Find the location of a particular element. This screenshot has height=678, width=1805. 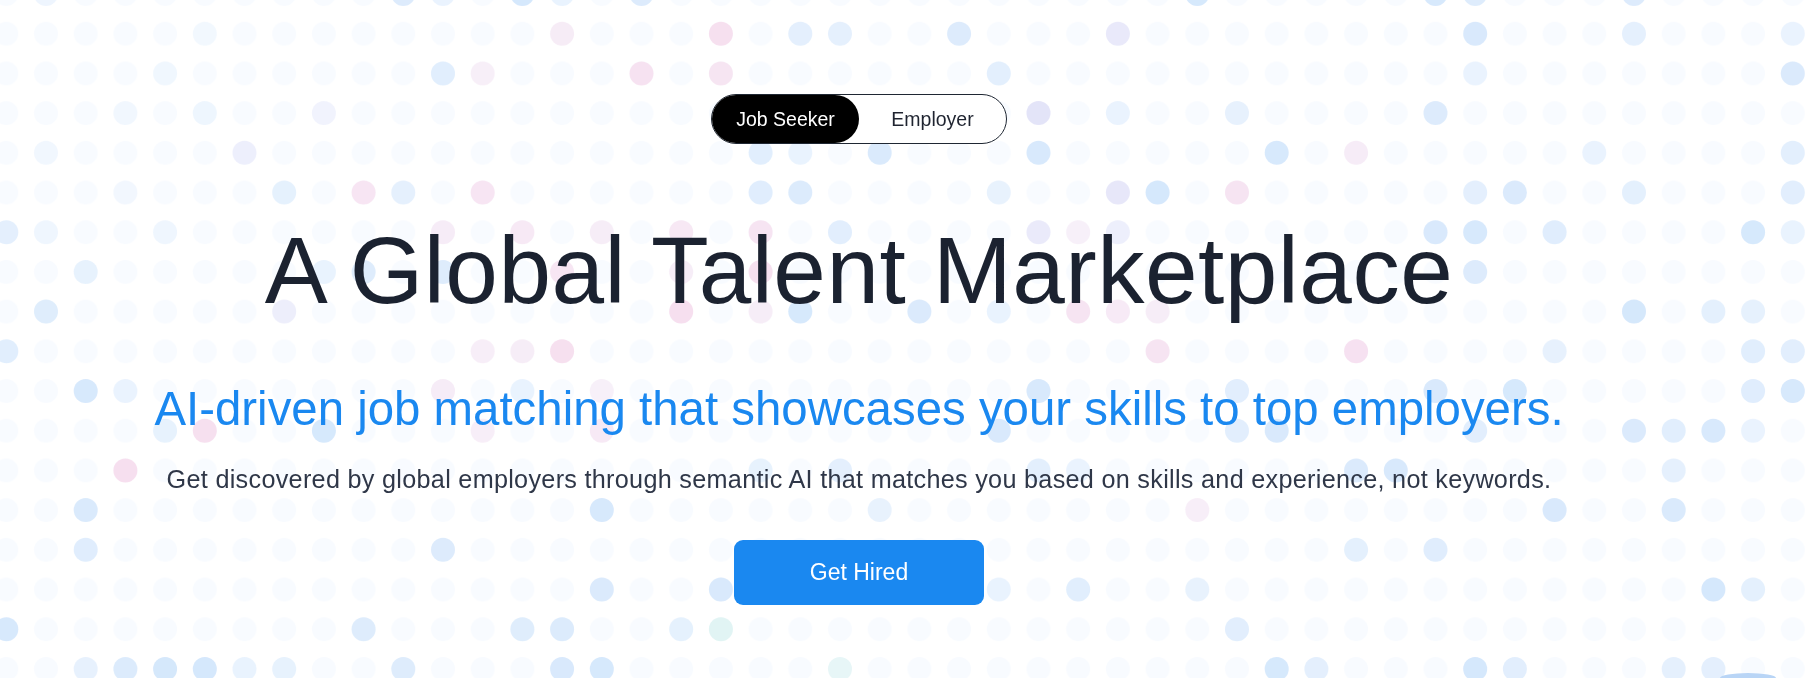

get-hired-button: Get Hired is located at coordinates (859, 573).